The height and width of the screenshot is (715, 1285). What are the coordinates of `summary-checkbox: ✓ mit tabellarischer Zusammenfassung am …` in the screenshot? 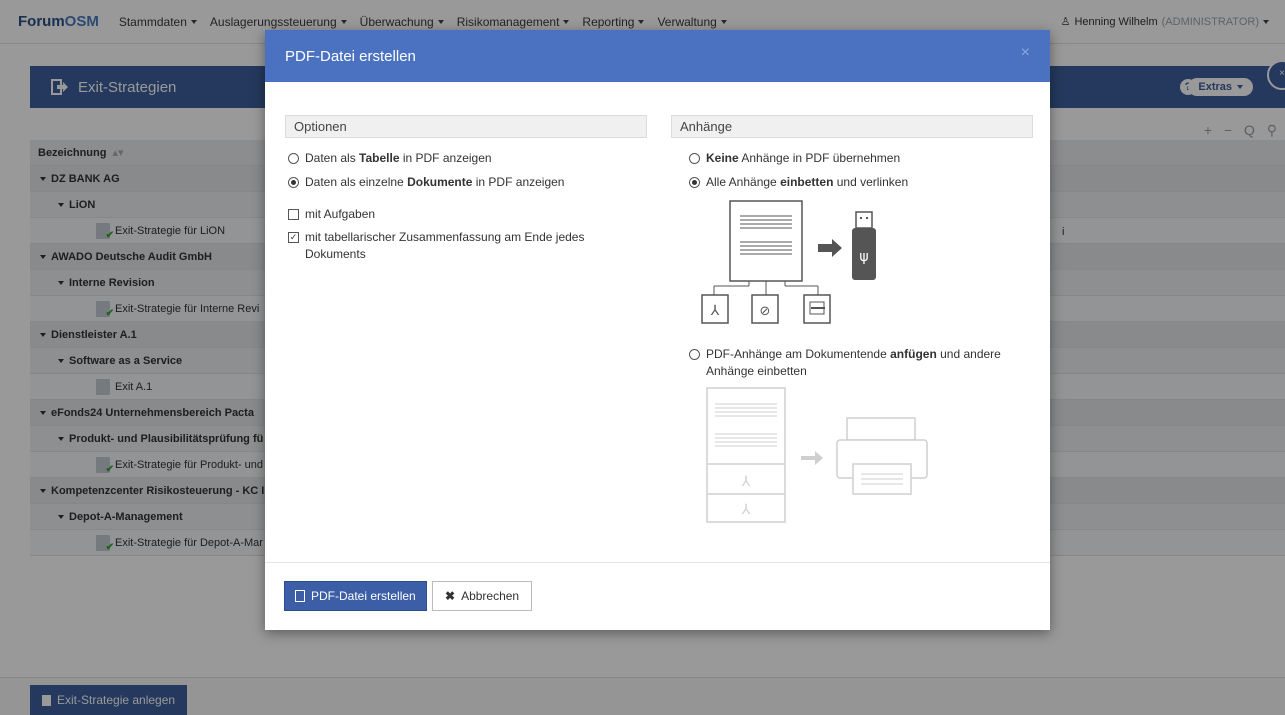 It's located at (453, 246).